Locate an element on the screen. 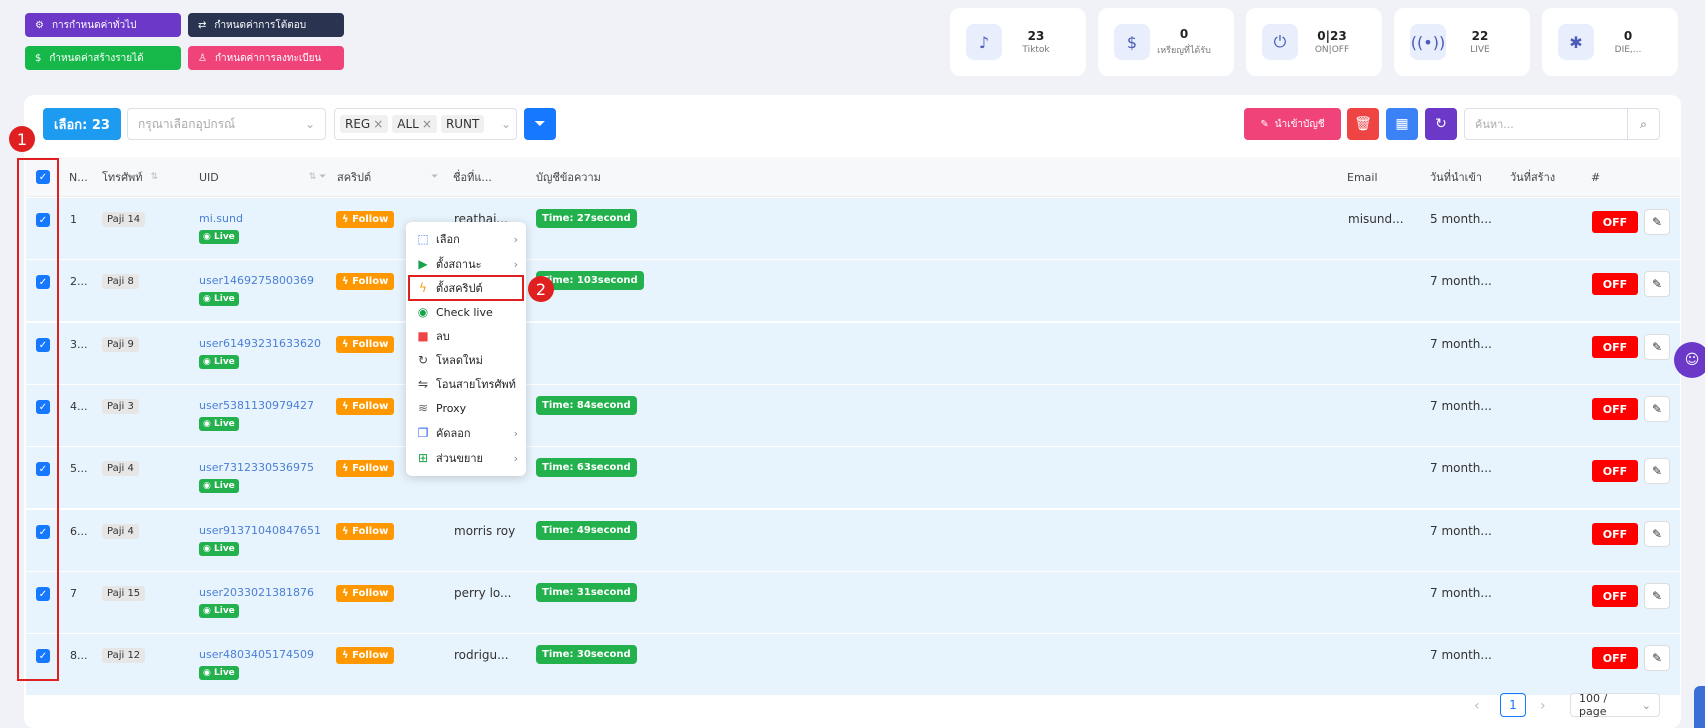 The width and height of the screenshot is (1705, 728). registration-settings-button: ♙ กำหนดค่าการลงทะเบียน is located at coordinates (266, 58).